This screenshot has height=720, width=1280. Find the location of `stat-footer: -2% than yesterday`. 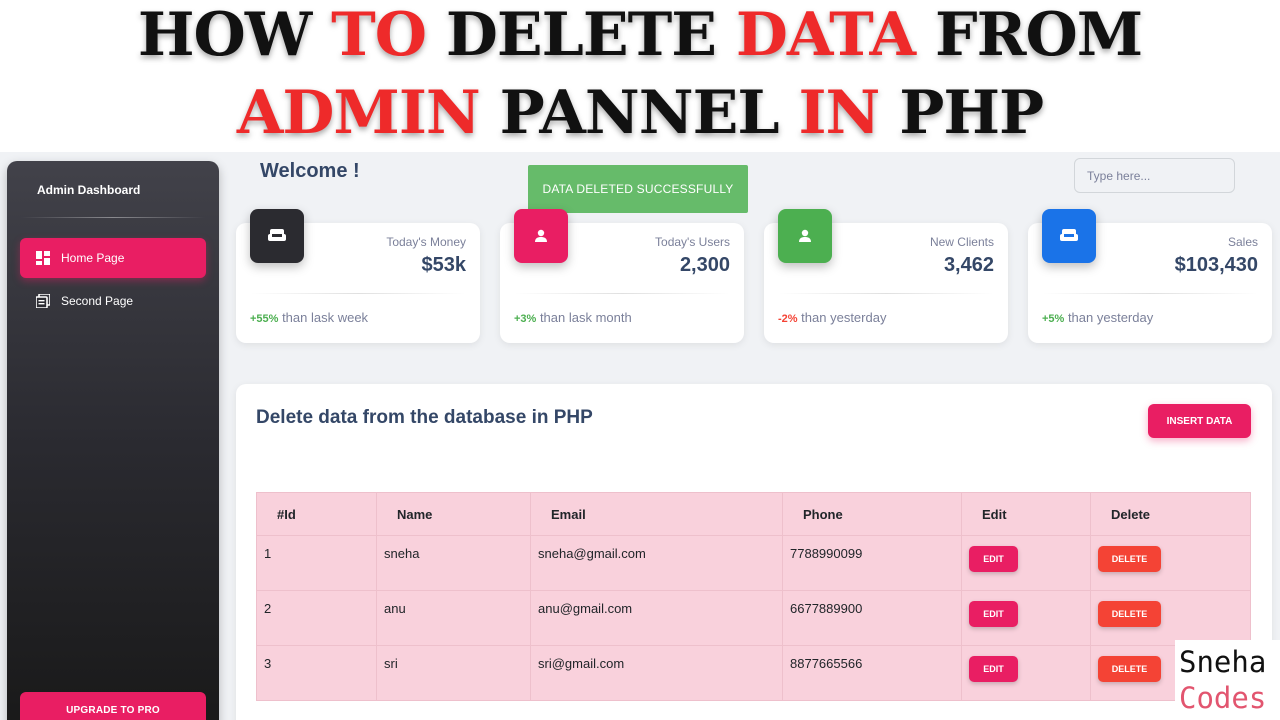

stat-footer: -2% than yesterday is located at coordinates (832, 317).